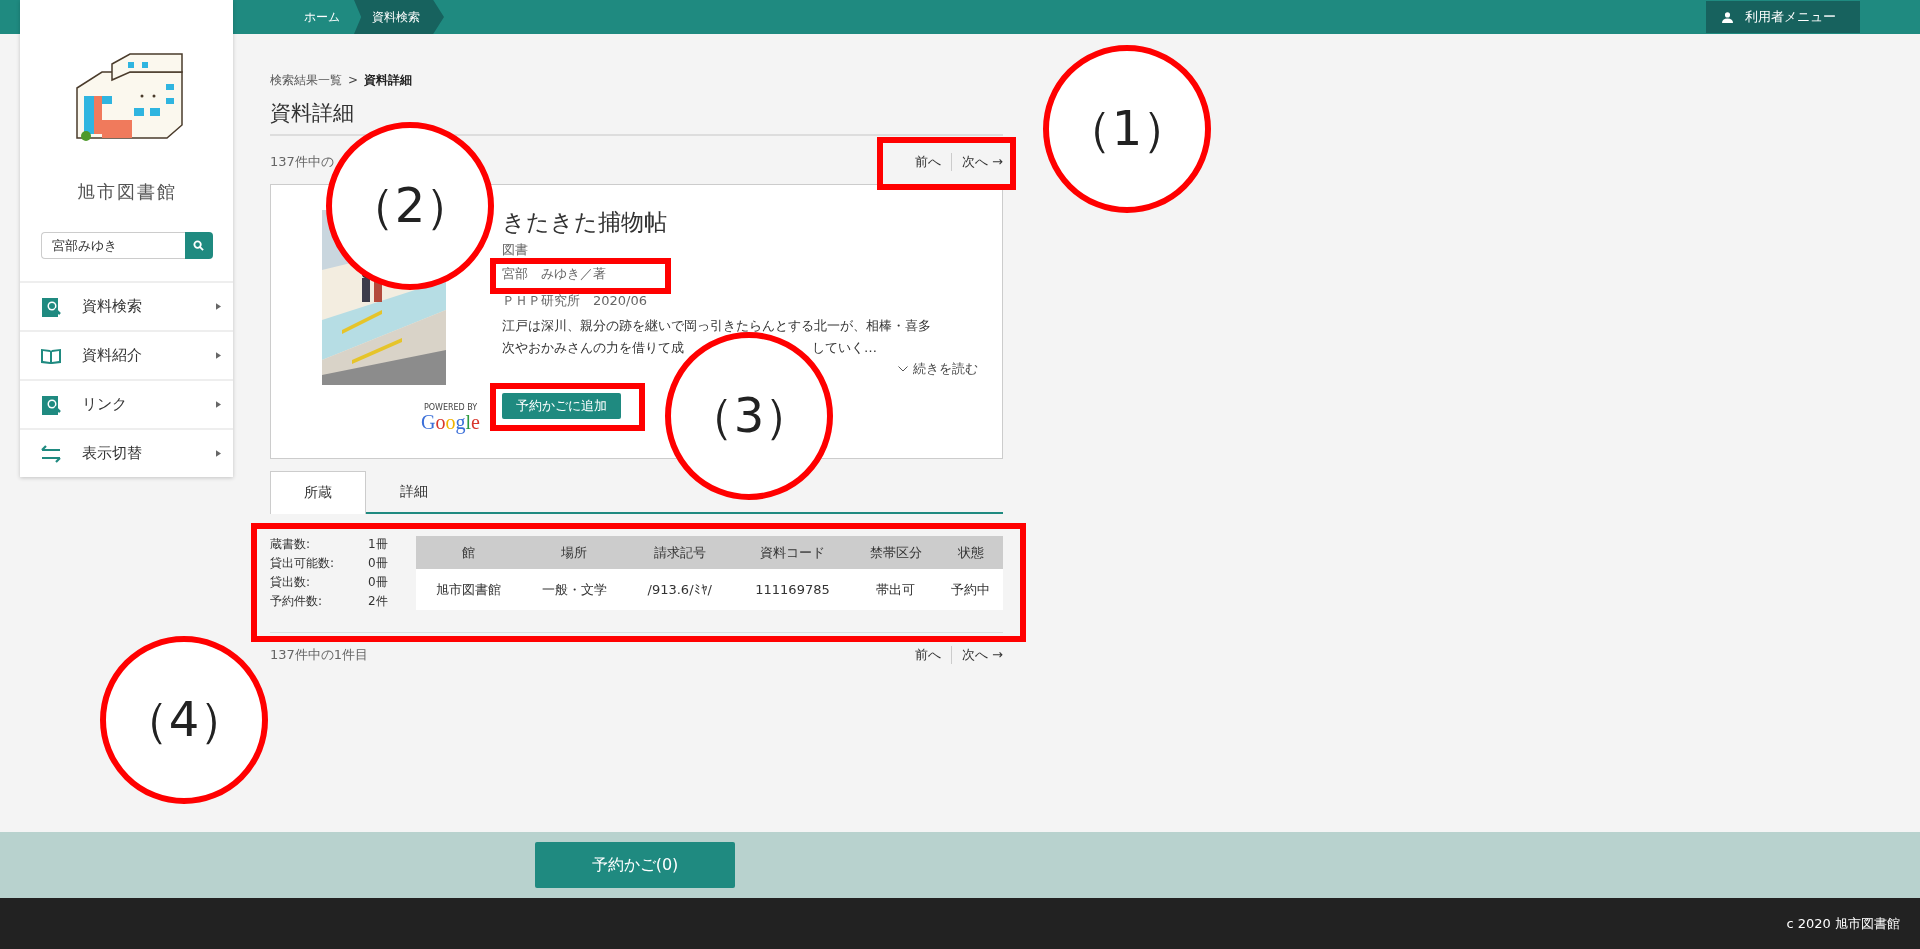 The height and width of the screenshot is (949, 1920). I want to click on user-menu-button: 利用者メニュー, so click(1783, 17).